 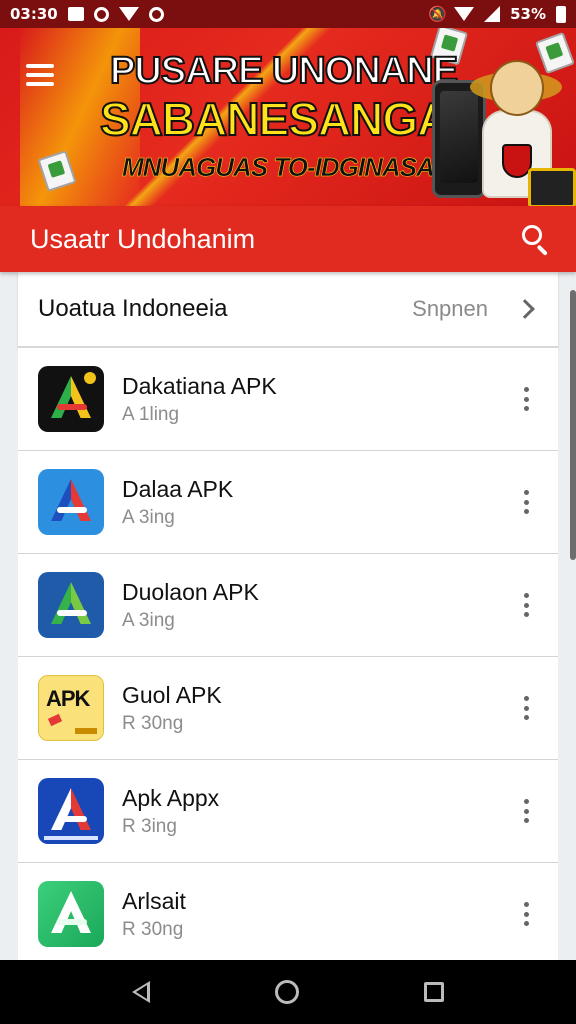 What do you see at coordinates (318, 399) in the screenshot?
I see `app-text: Dakatiana APK A 1ling` at bounding box center [318, 399].